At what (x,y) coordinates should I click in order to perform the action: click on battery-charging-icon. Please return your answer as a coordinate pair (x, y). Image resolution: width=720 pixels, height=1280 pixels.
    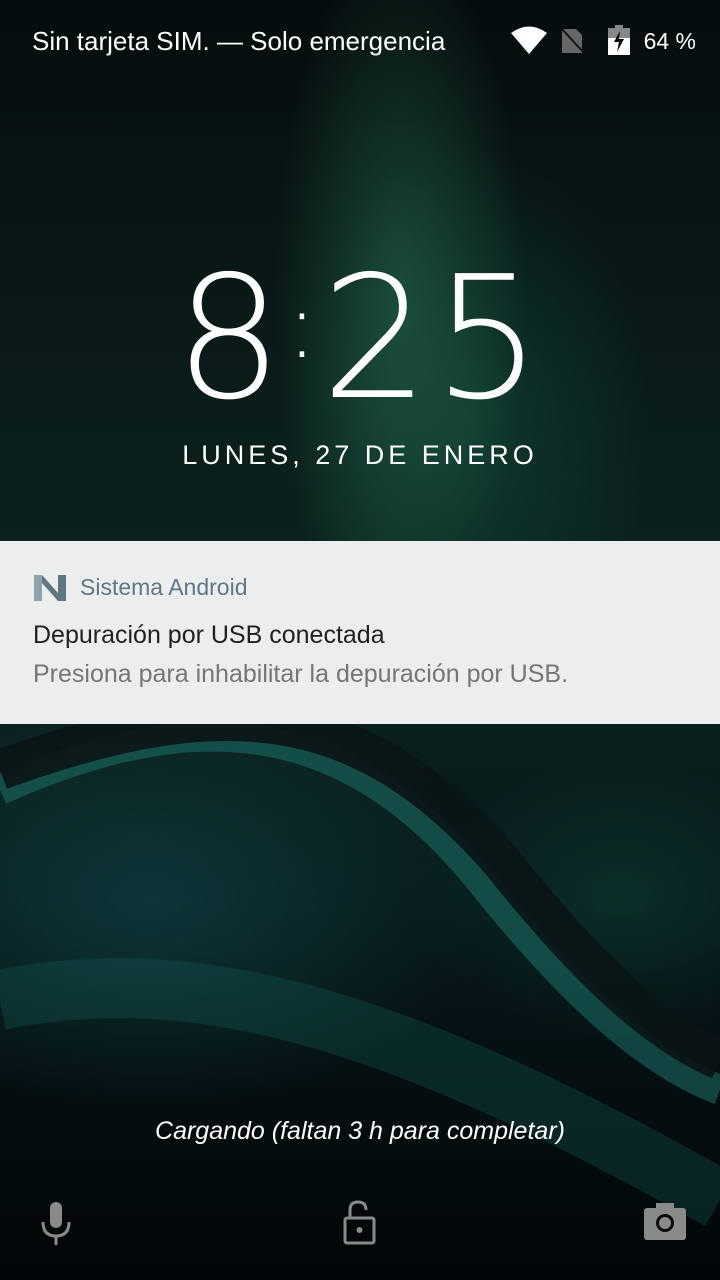
    Looking at the image, I should click on (619, 40).